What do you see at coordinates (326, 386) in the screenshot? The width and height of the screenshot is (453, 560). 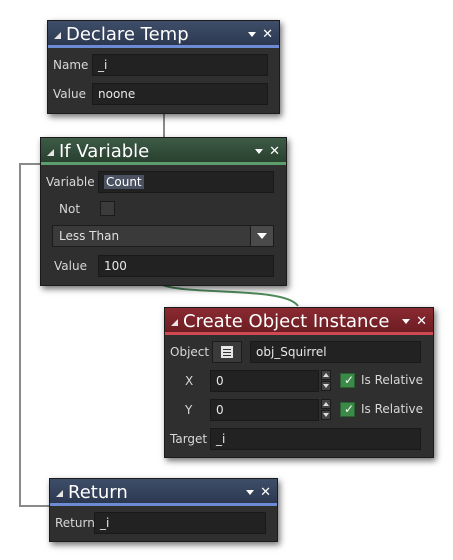 I see `x-decrement-button` at bounding box center [326, 386].